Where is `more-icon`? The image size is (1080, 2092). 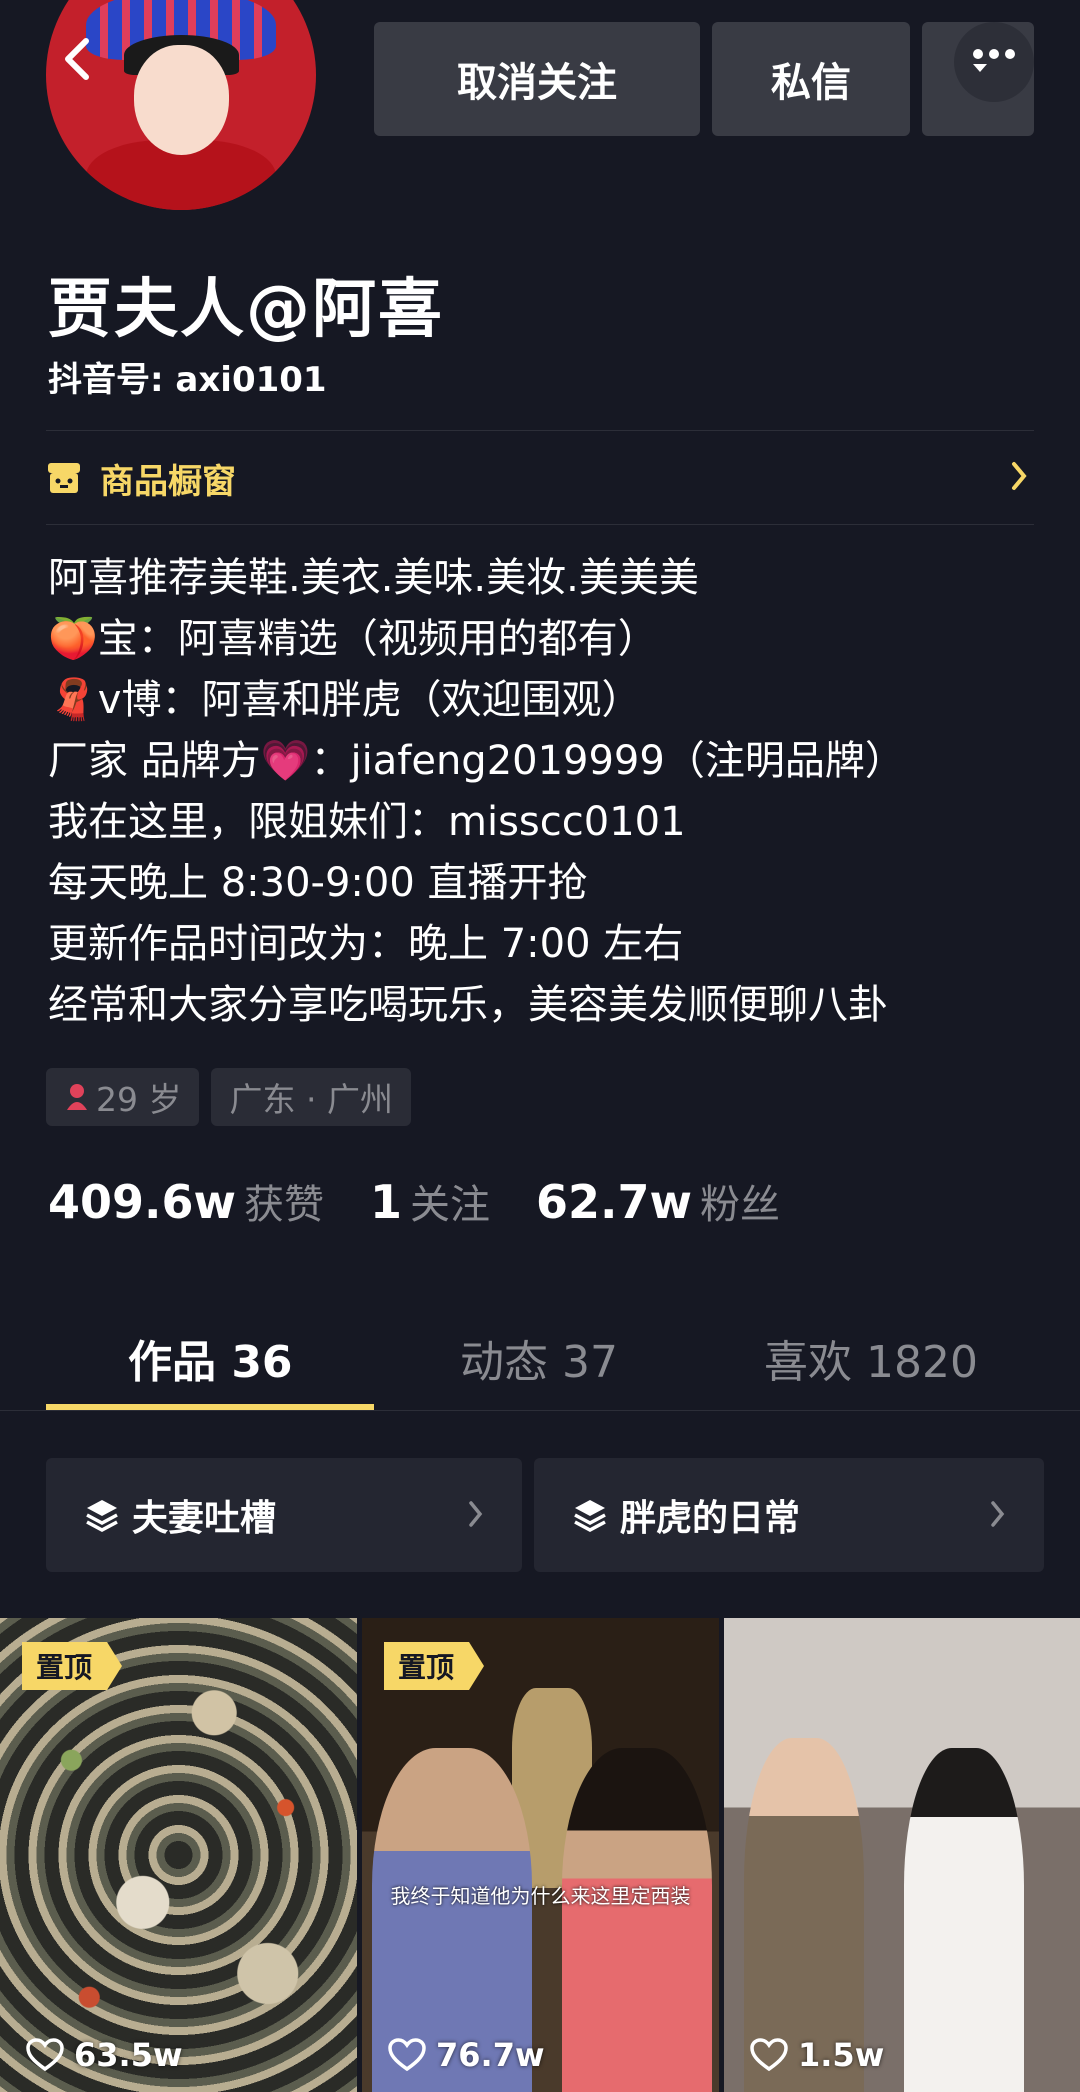
more-icon is located at coordinates (994, 62).